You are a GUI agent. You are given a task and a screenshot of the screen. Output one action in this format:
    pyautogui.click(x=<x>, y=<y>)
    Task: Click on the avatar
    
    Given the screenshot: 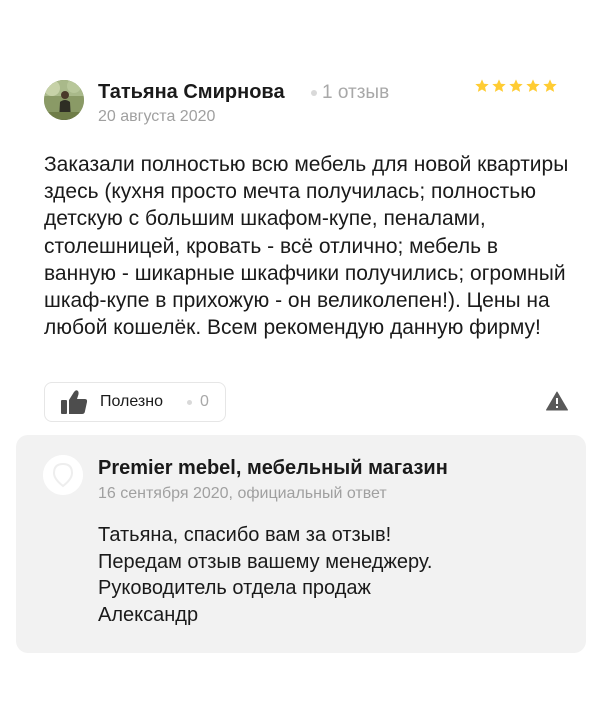 What is the action you would take?
    pyautogui.click(x=64, y=100)
    